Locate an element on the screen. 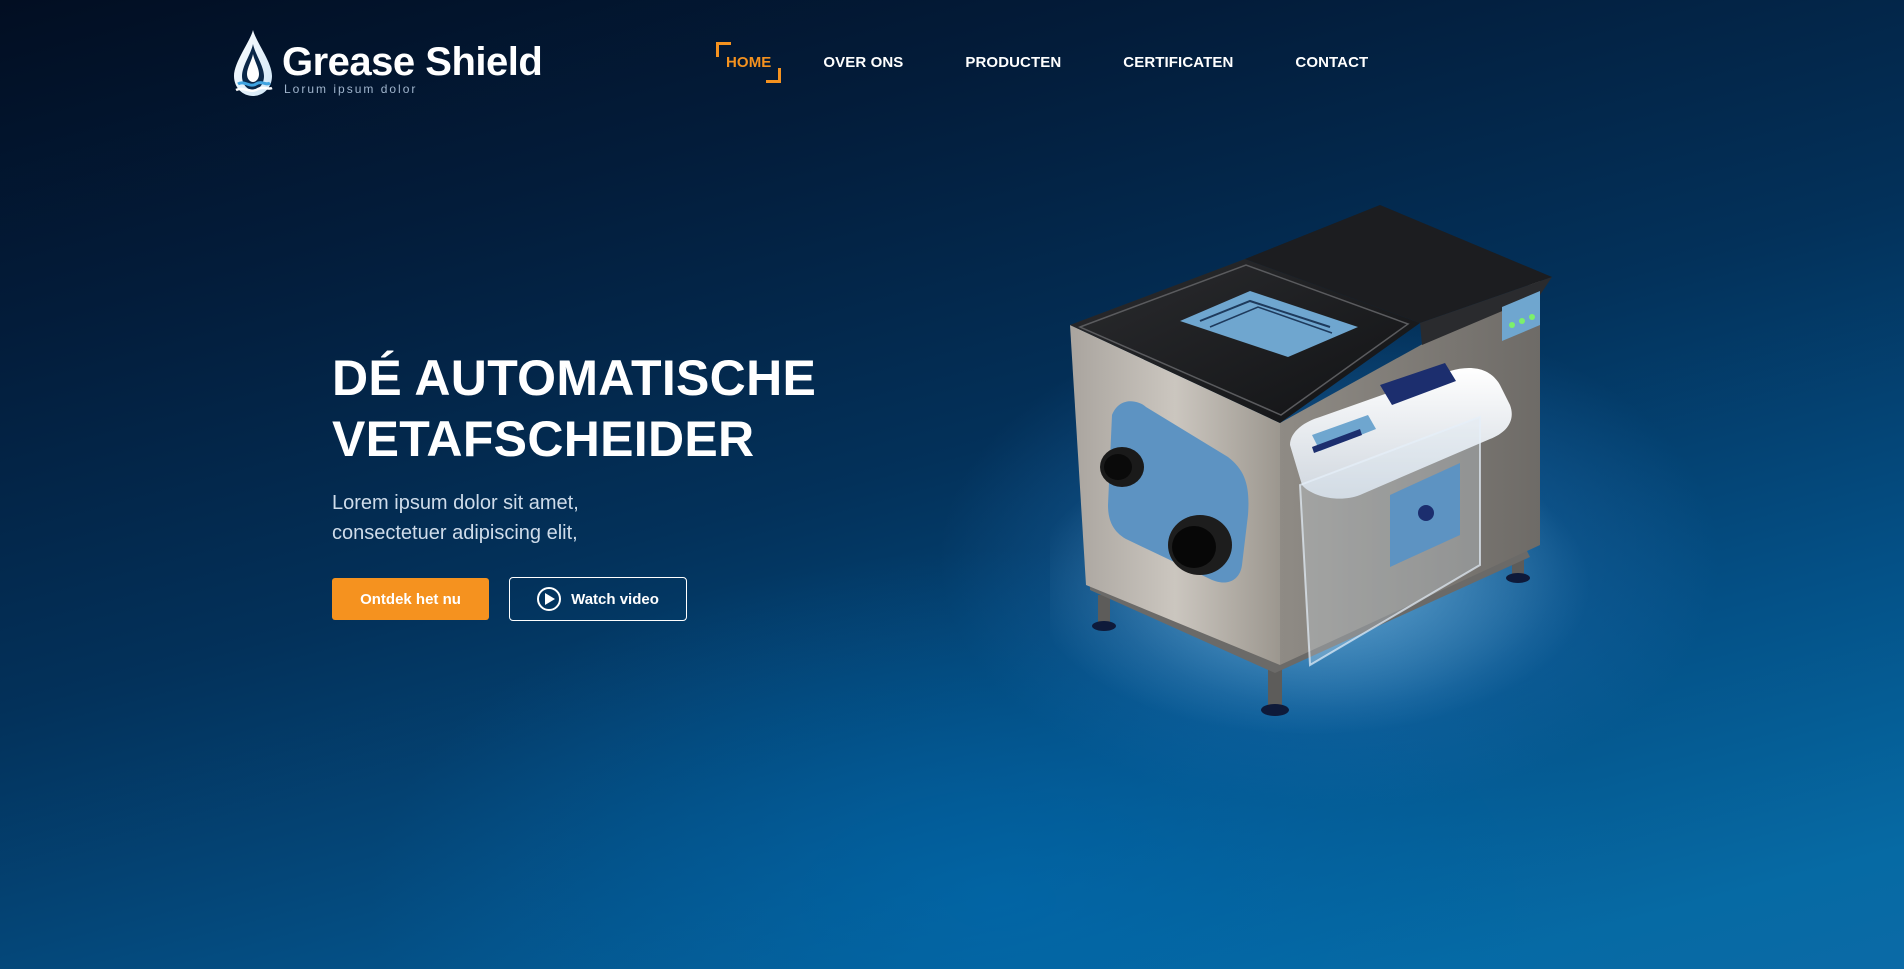  discover-button: Ontdek het nu is located at coordinates (410, 599).